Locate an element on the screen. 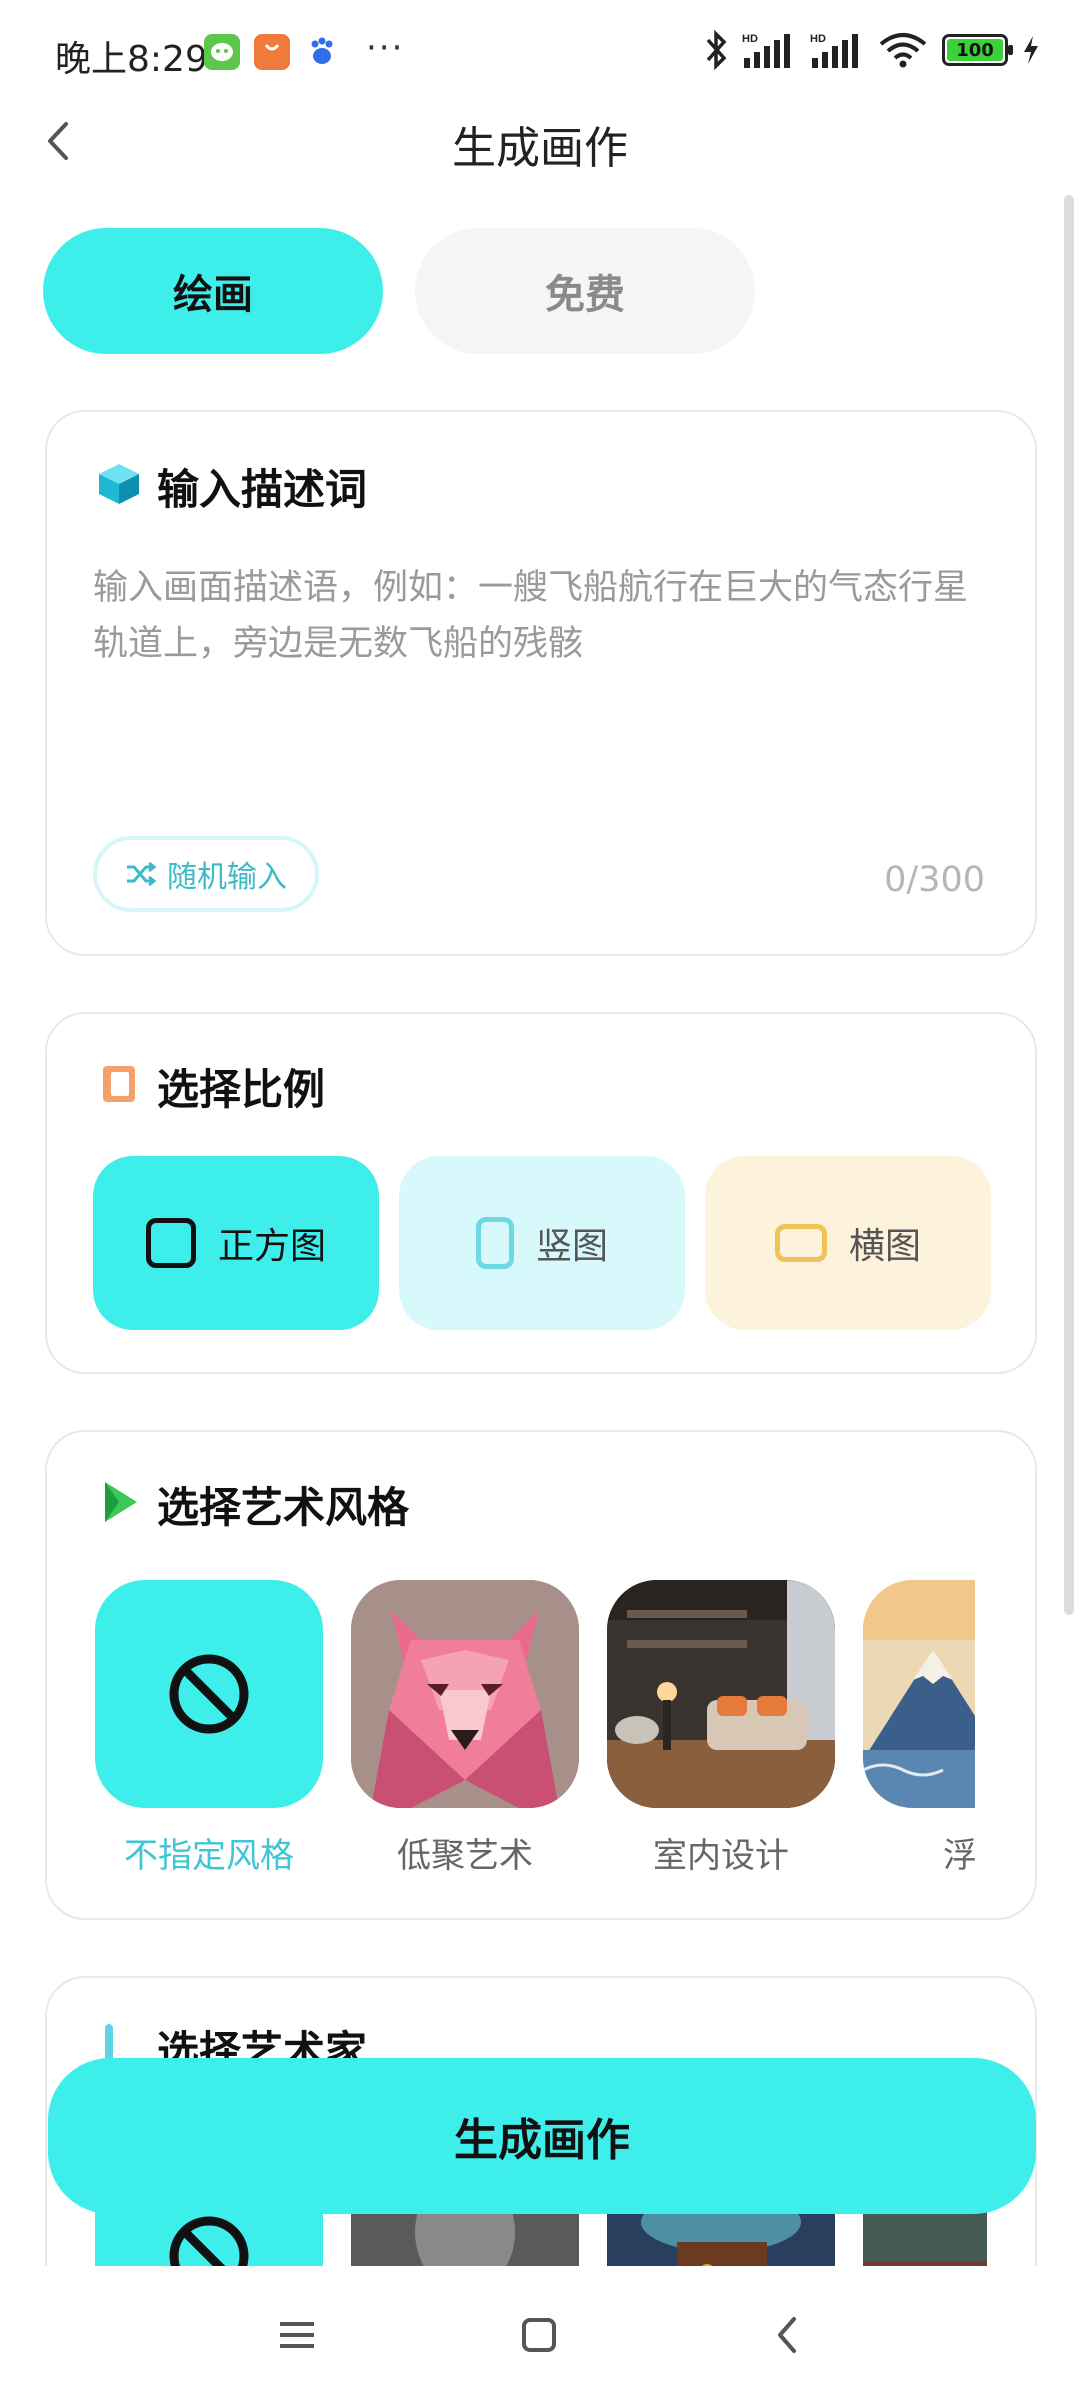  page-title: 生成画作 is located at coordinates (540, 148).